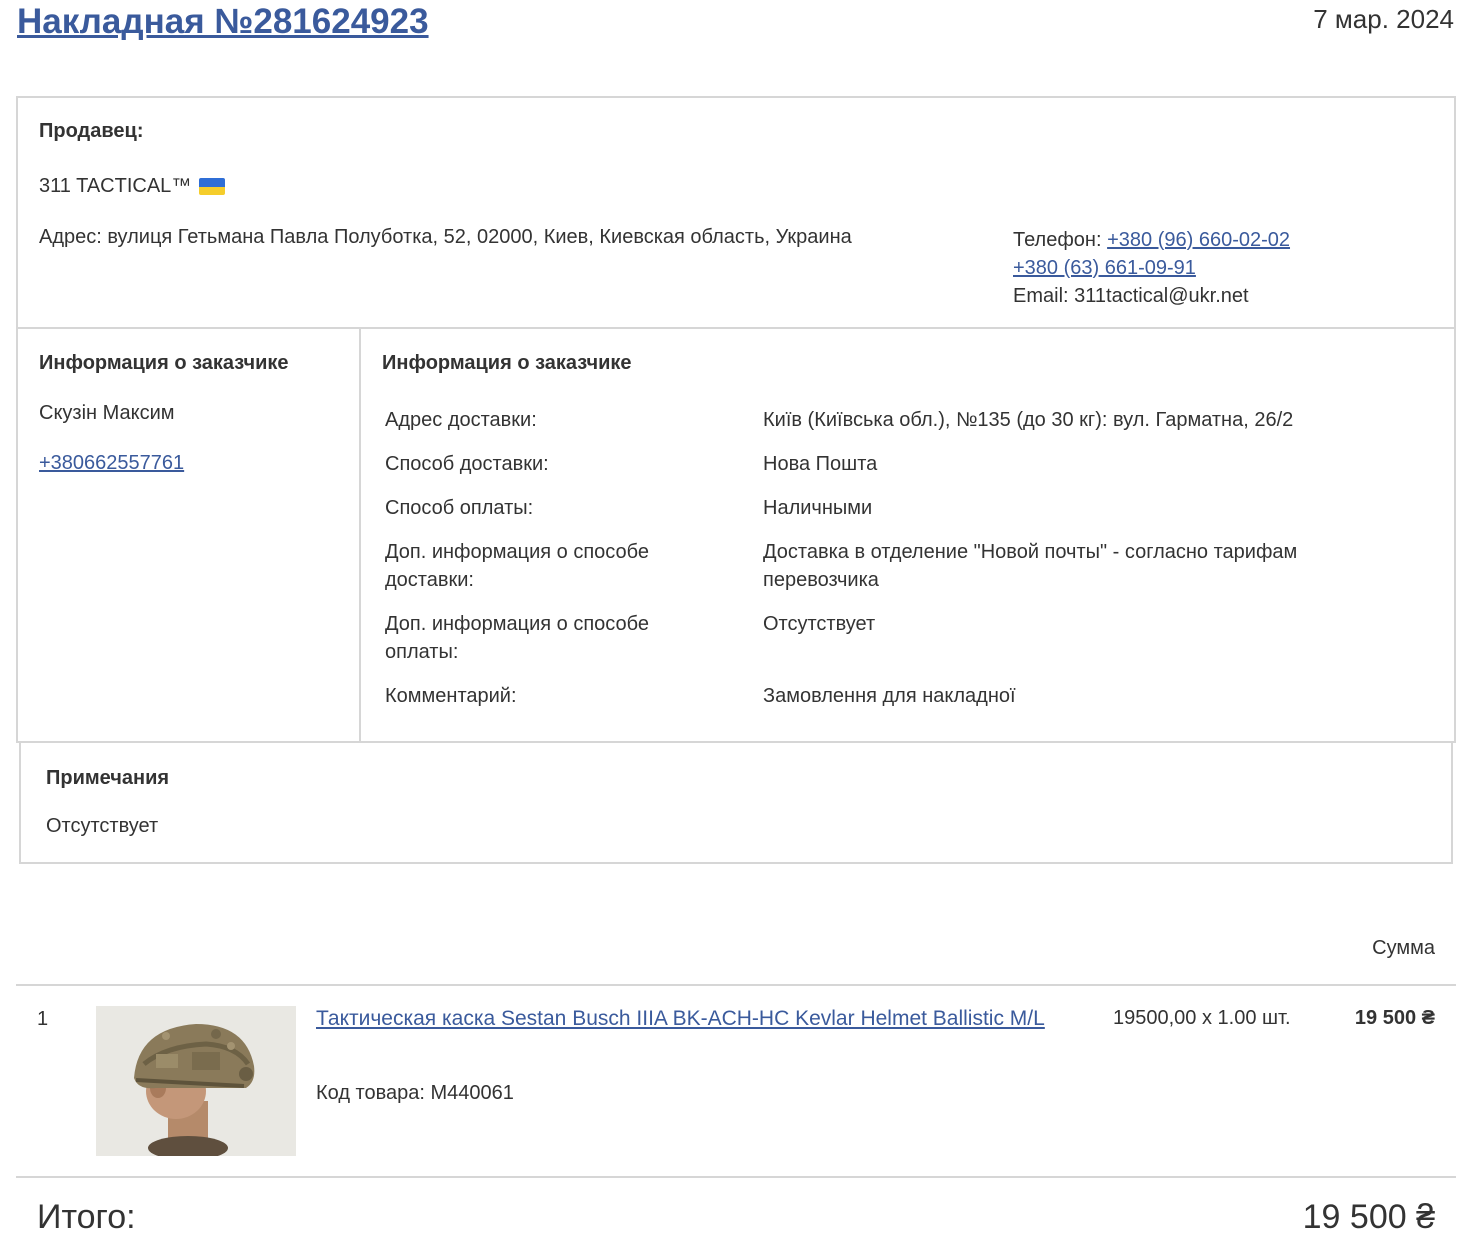 This screenshot has height=1256, width=1472. What do you see at coordinates (517, 566) in the screenshot?
I see `delivery-key: Доп. информация о способе доставки:` at bounding box center [517, 566].